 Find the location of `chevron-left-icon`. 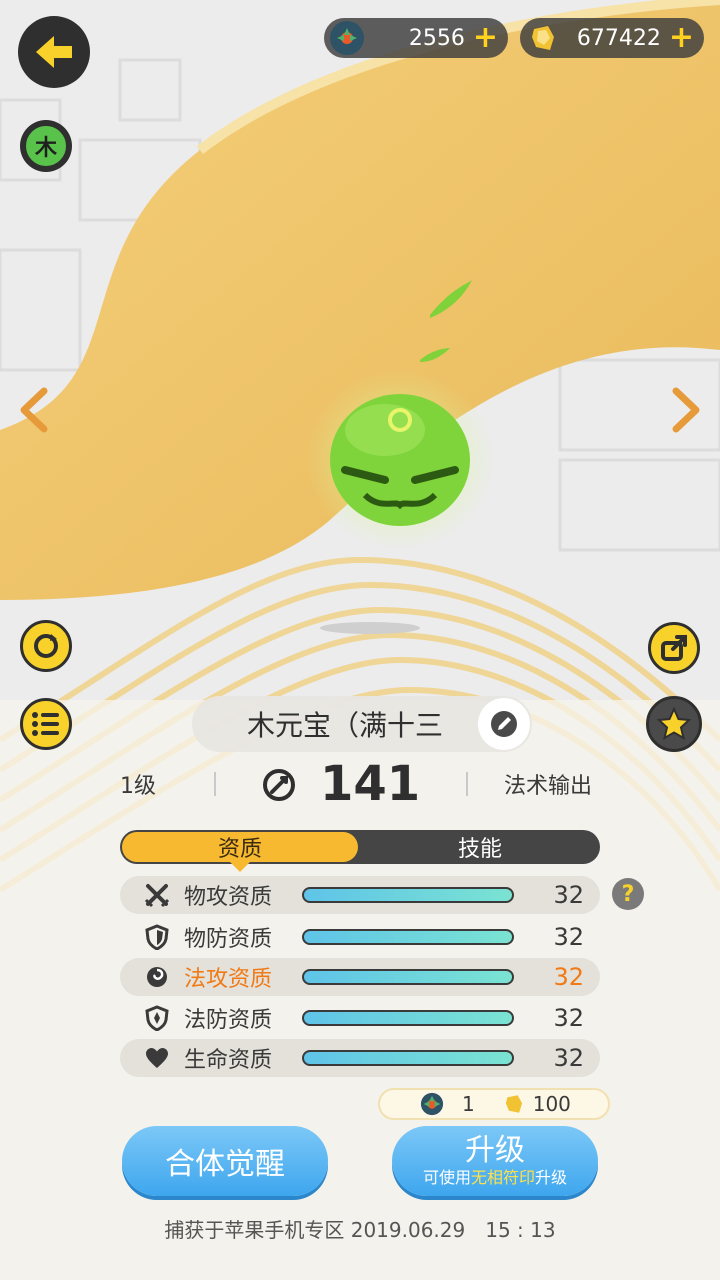

chevron-left-icon is located at coordinates (34, 410).